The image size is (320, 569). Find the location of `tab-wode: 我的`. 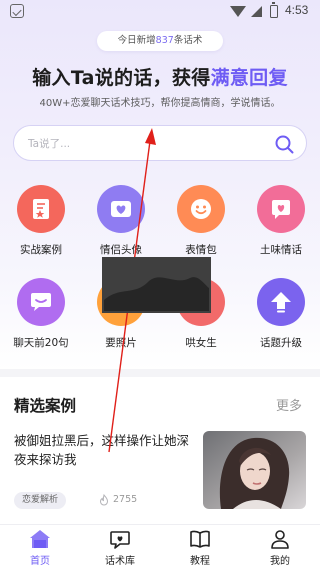

tab-wode: 我的 is located at coordinates (280, 547).